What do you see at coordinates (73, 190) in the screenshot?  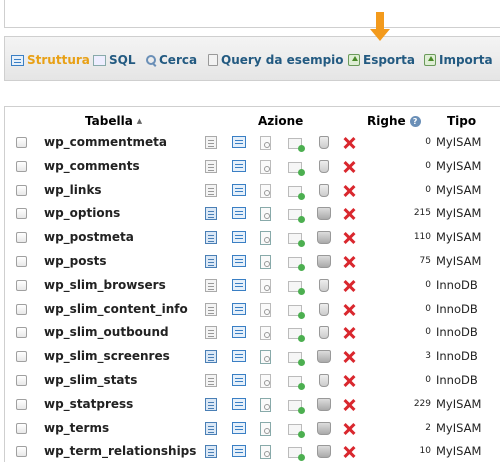 I see `table-name-link: wp_links` at bounding box center [73, 190].